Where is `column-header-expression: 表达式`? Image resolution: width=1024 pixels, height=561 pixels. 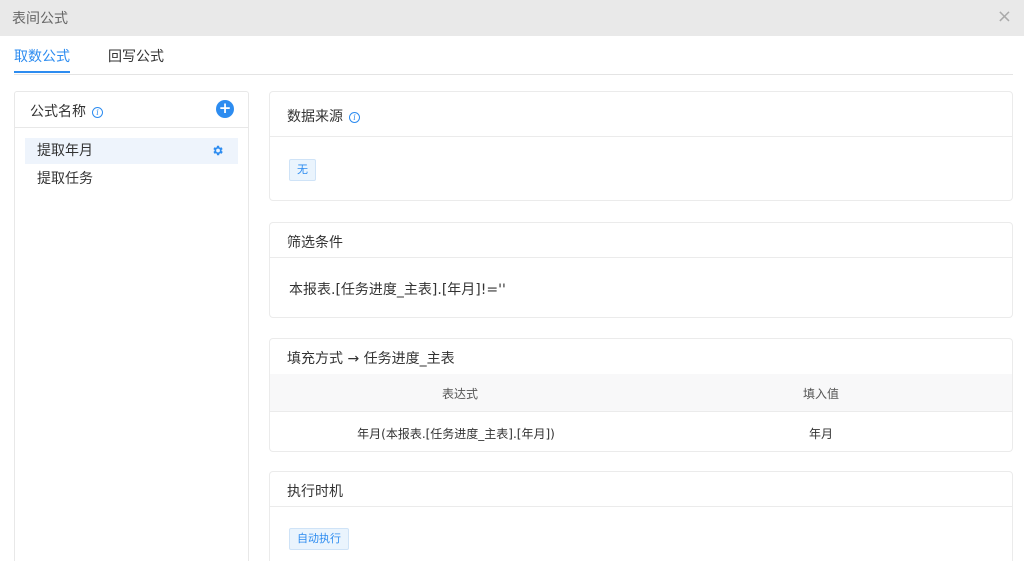 column-header-expression: 表达式 is located at coordinates (460, 394).